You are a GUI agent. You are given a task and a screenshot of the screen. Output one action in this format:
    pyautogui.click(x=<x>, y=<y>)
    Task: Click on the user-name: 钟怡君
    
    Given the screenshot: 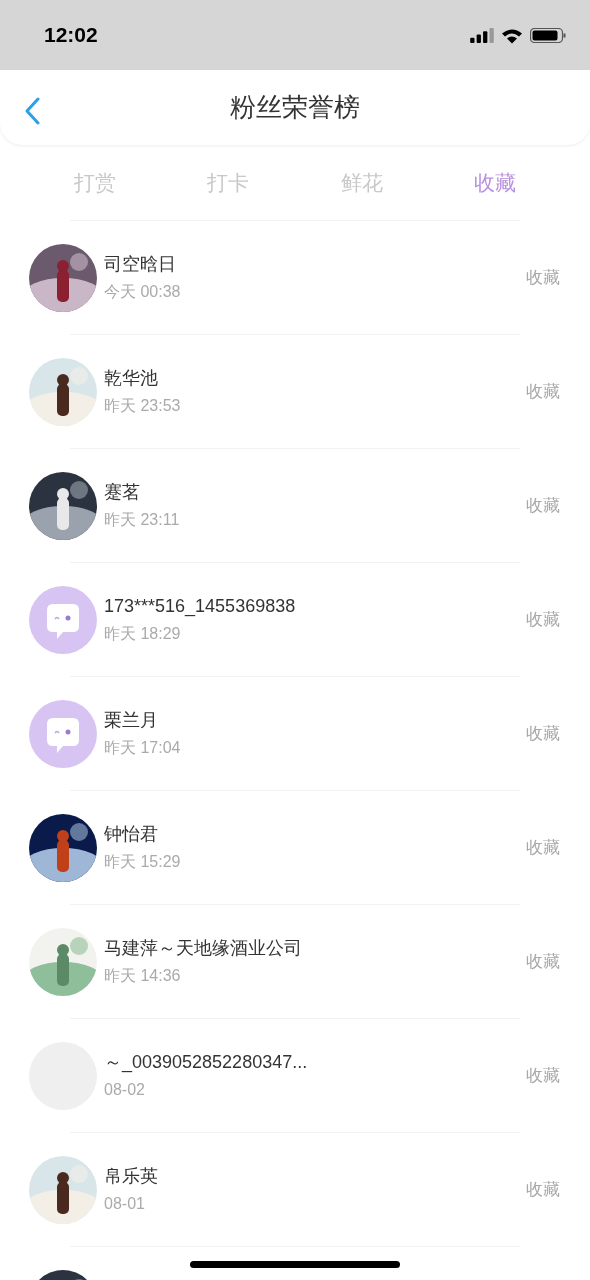 What is the action you would take?
    pyautogui.click(x=131, y=834)
    